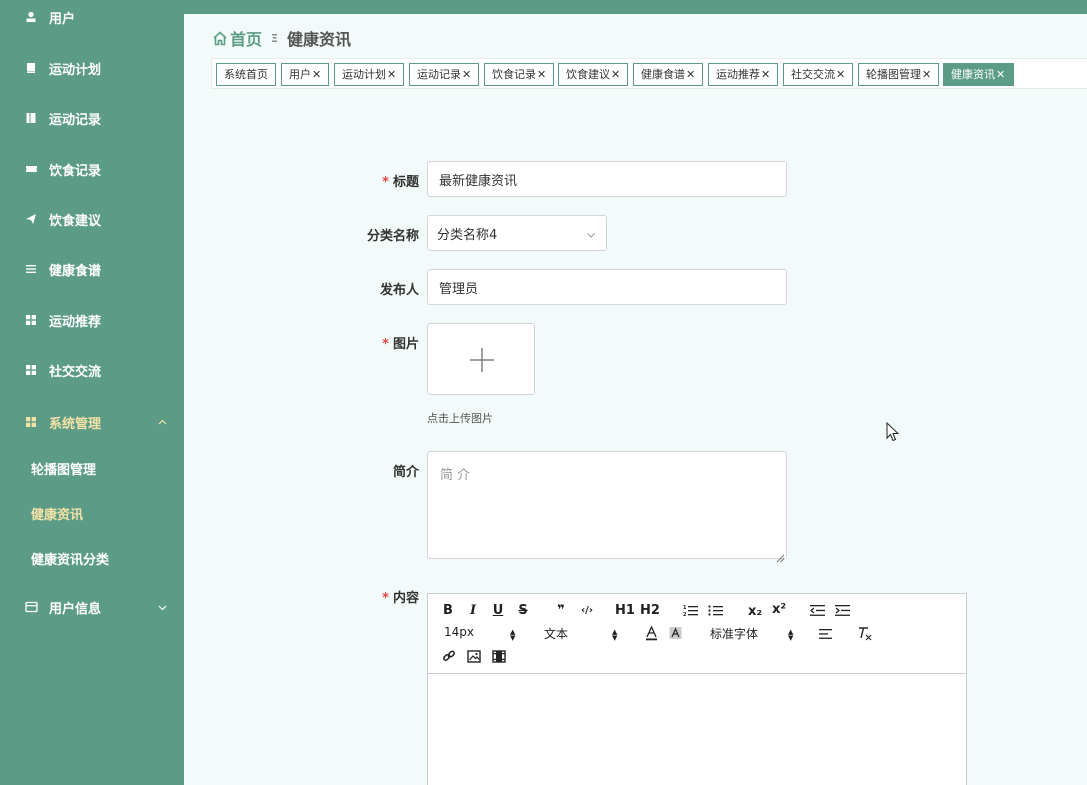  What do you see at coordinates (514, 74) in the screenshot?
I see `tab-label: 饮食记录` at bounding box center [514, 74].